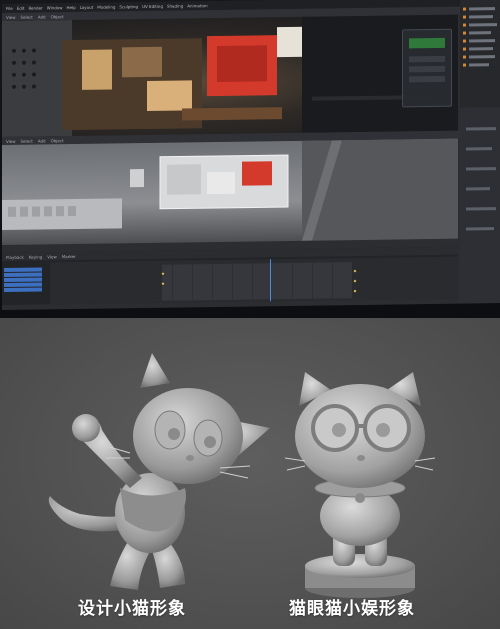 This screenshot has width=500, height=629. I want to click on glasses-cat-model, so click(359, 485).